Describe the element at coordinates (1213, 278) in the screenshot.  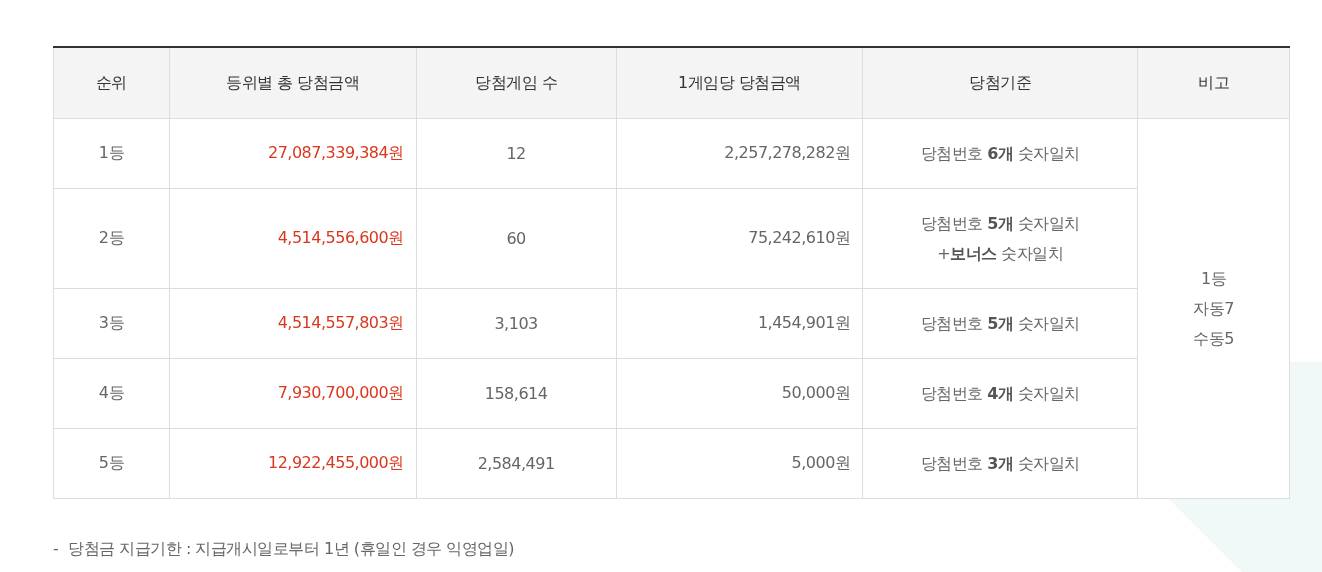
I see `remark-text: 1등` at that location.